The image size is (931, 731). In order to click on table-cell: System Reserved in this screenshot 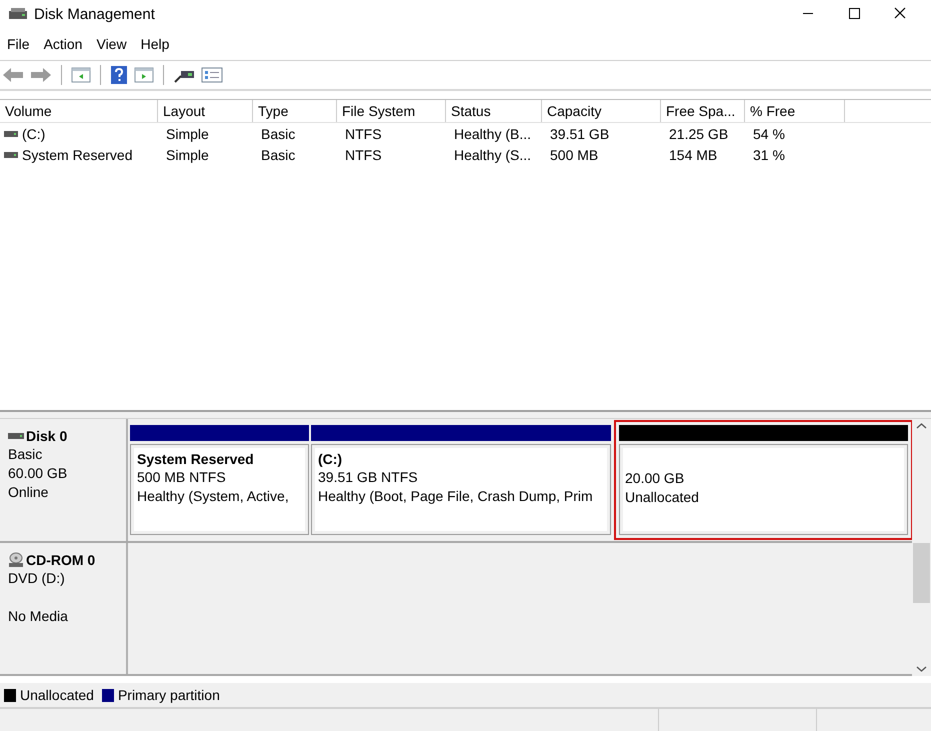, I will do `click(77, 154)`.